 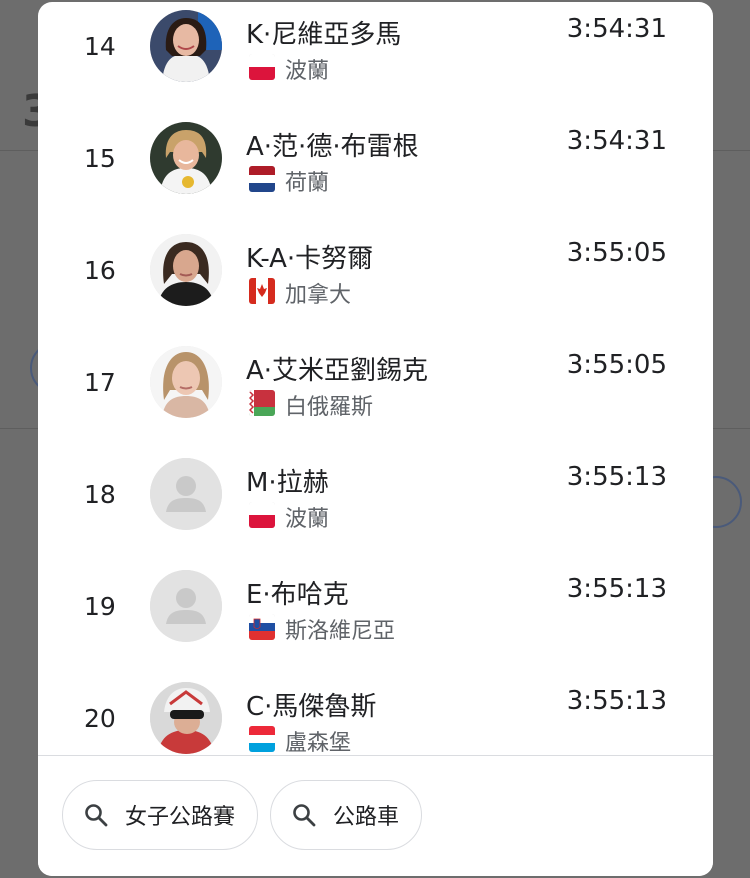 I want to click on result-row-16: 16 K-A·卡努爾 3:55:05 加拿大, so click(x=375, y=286).